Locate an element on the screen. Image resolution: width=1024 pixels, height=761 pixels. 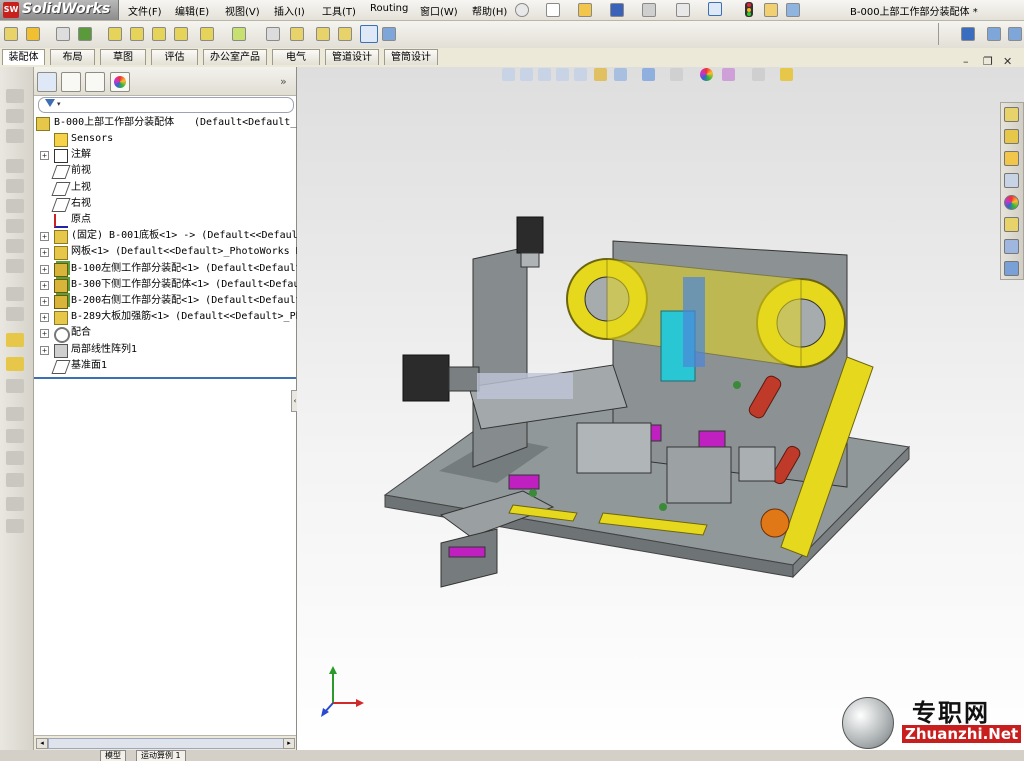
sweep-icon is located at coordinates (15, 136).